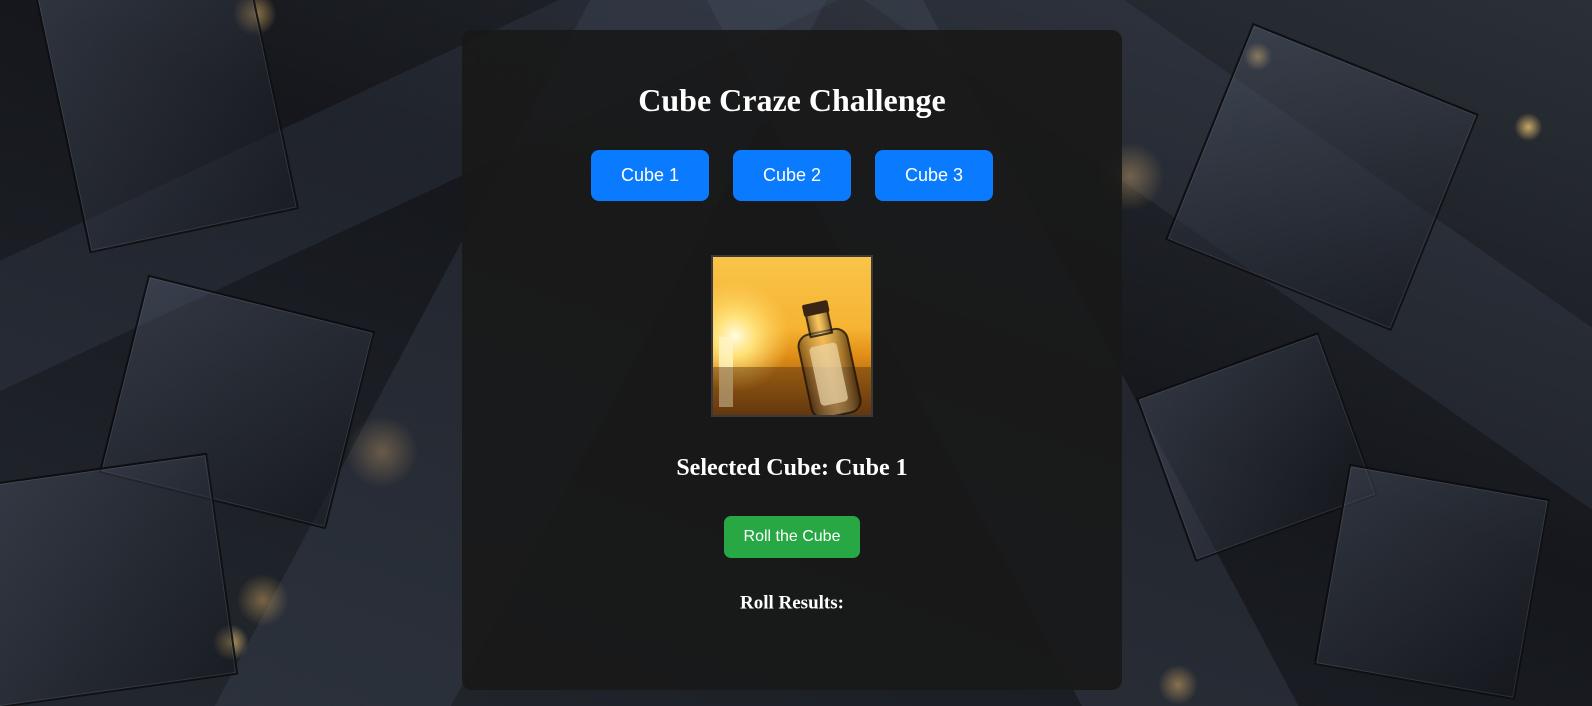  What do you see at coordinates (792, 468) in the screenshot?
I see `selected-cube-label: Selected Cube: Cube 1` at bounding box center [792, 468].